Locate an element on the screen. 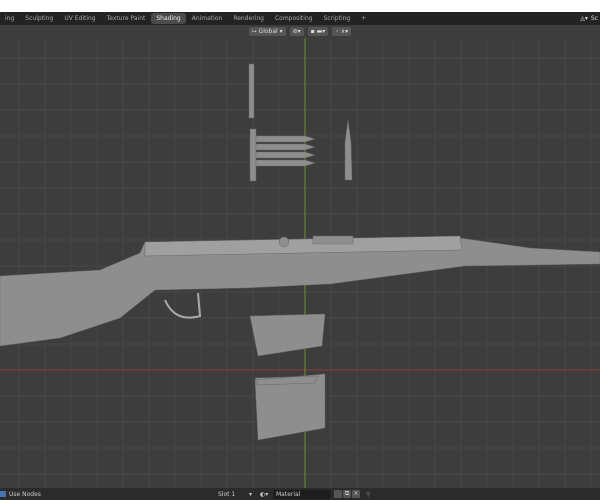  material-label: Material is located at coordinates (288, 494).